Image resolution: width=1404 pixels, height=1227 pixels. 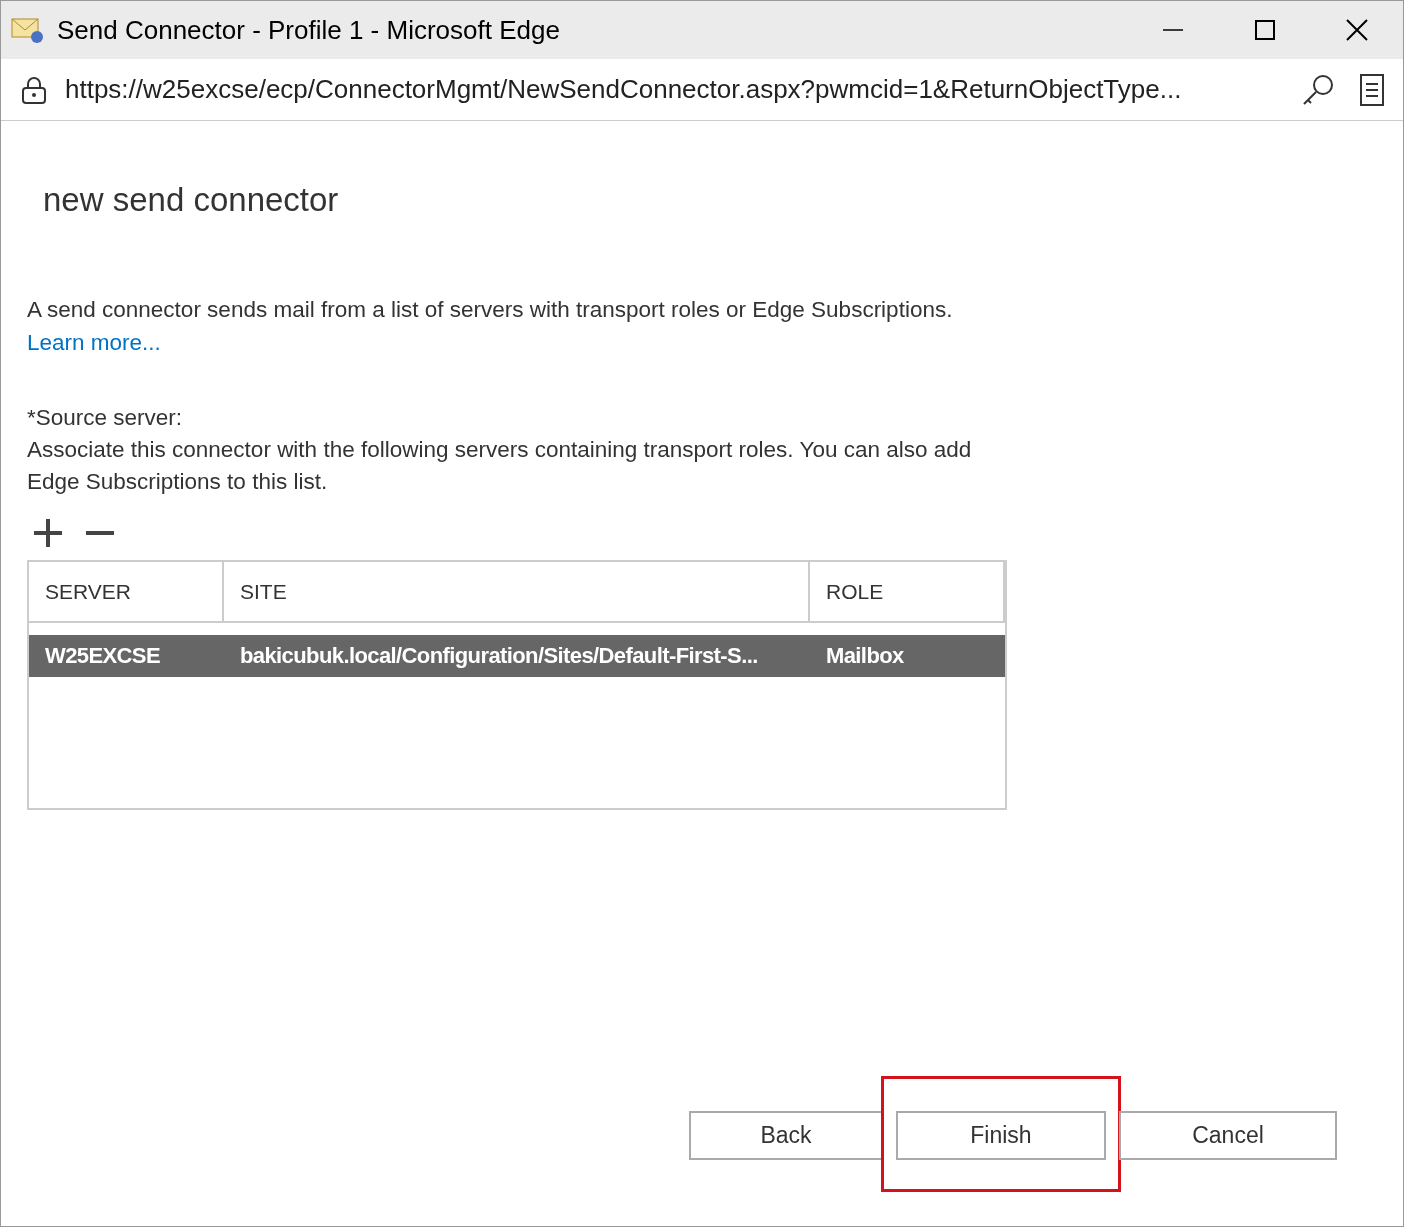 What do you see at coordinates (517, 591) in the screenshot?
I see `column-header: SITE` at bounding box center [517, 591].